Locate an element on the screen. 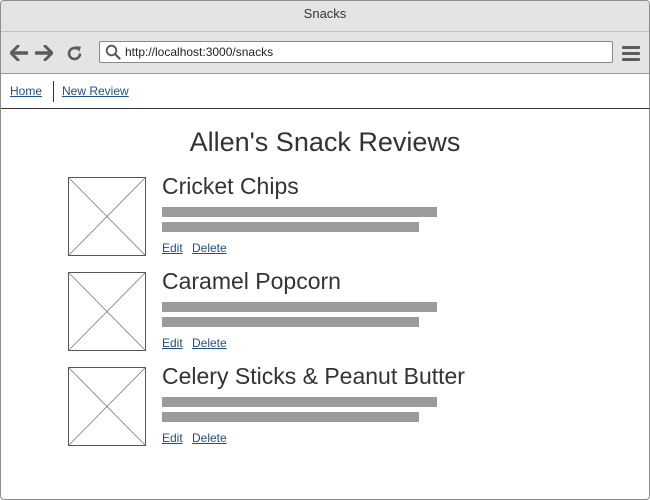  snack-title: Caramel Popcorn is located at coordinates (251, 281).